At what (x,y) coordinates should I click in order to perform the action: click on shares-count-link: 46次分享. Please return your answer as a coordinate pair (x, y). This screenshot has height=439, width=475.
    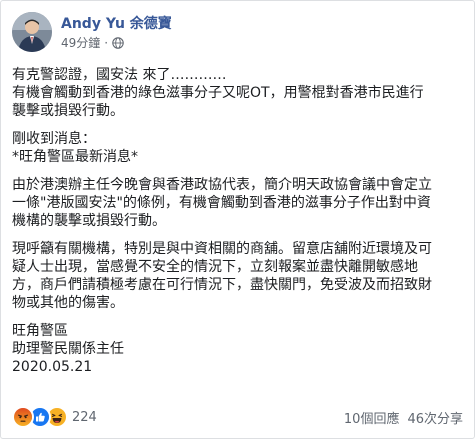
    Looking at the image, I should click on (435, 417).